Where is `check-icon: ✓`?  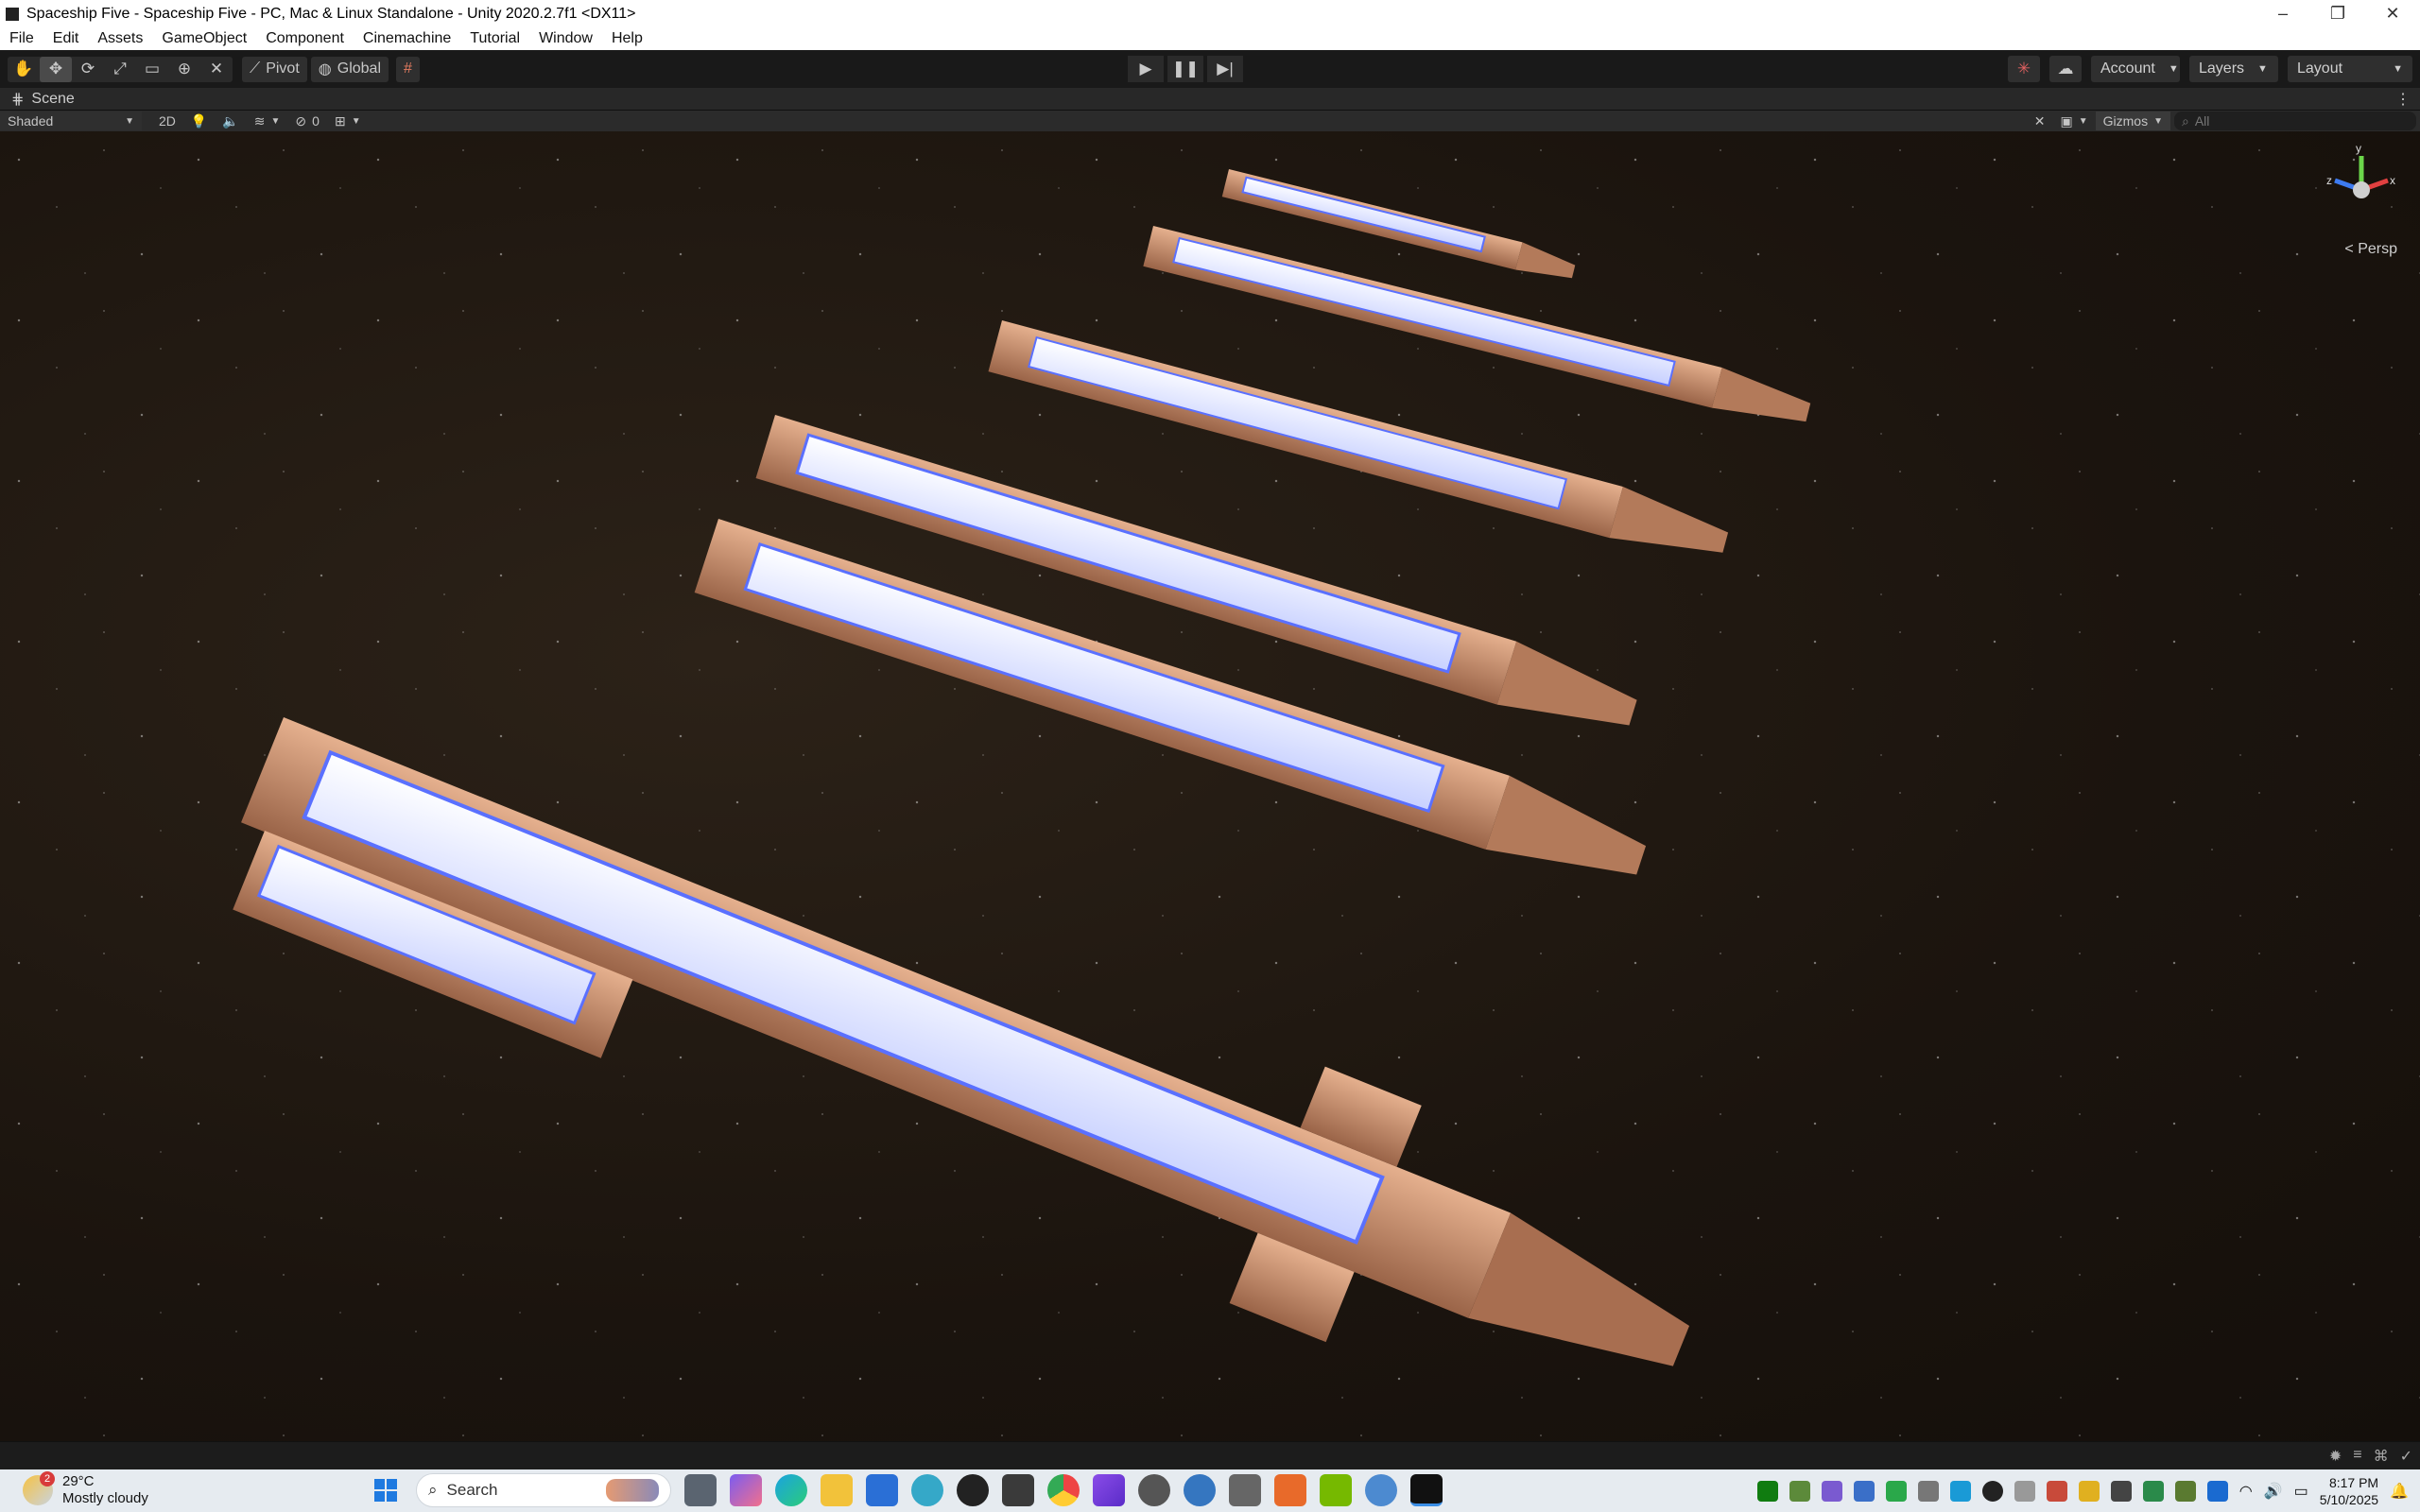
check-icon: ✓ is located at coordinates (2406, 1456).